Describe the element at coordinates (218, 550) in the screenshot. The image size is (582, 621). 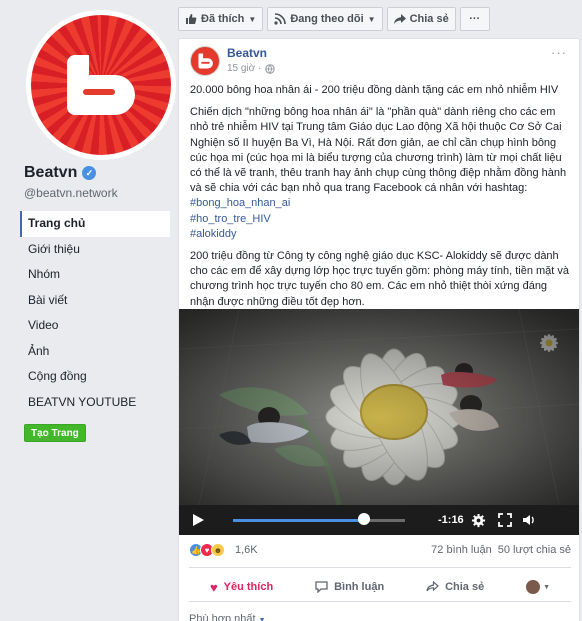
I see `haha-reaction-icon: ☻` at that location.